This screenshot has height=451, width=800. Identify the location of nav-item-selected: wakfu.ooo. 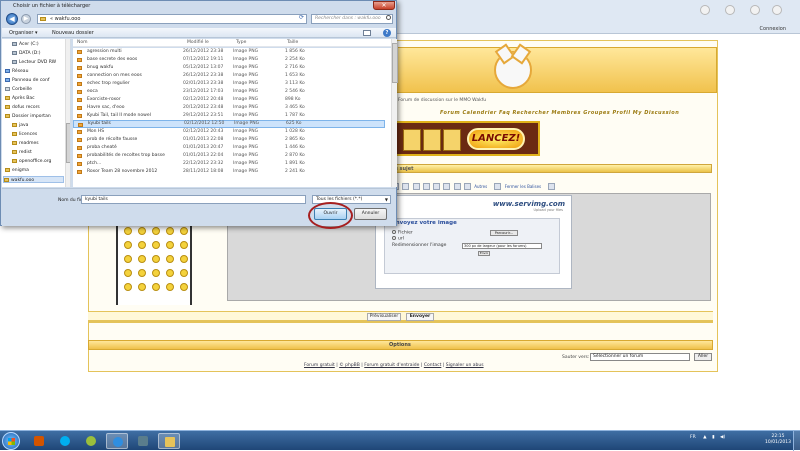
(33, 179).